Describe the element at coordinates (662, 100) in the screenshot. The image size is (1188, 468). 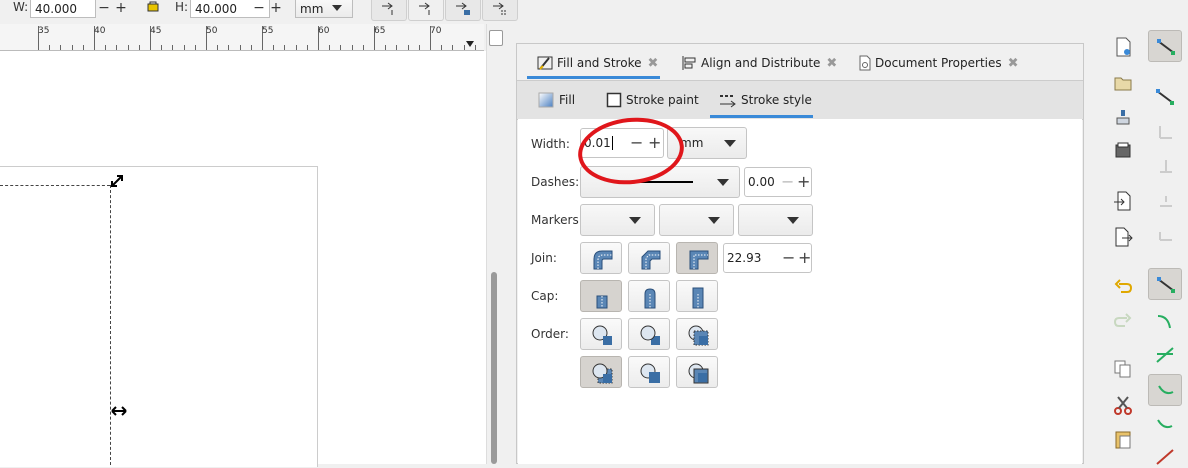
I see `subtab-label: Stroke paint` at that location.